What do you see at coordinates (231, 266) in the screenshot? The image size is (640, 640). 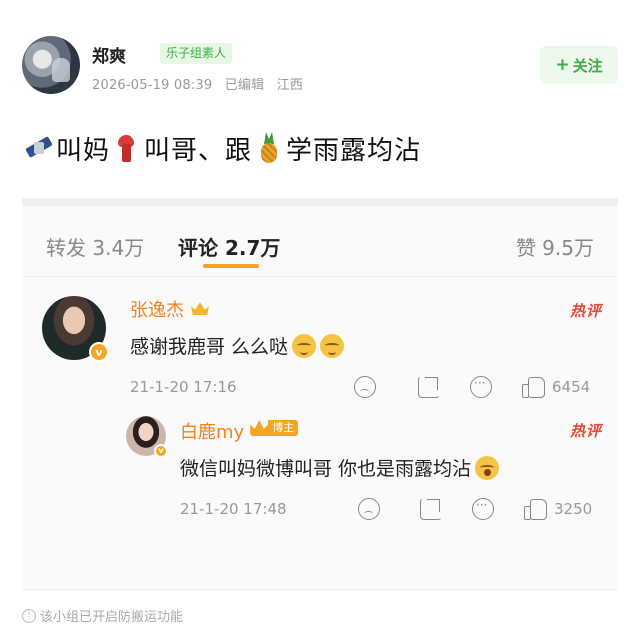 I see `active-tab-indicator` at bounding box center [231, 266].